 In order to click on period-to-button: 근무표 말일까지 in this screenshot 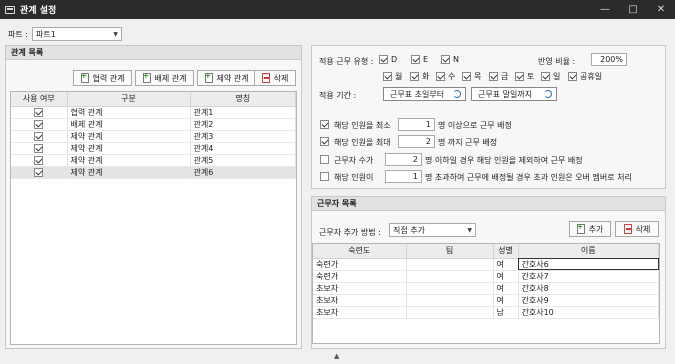, I will do `click(514, 94)`.